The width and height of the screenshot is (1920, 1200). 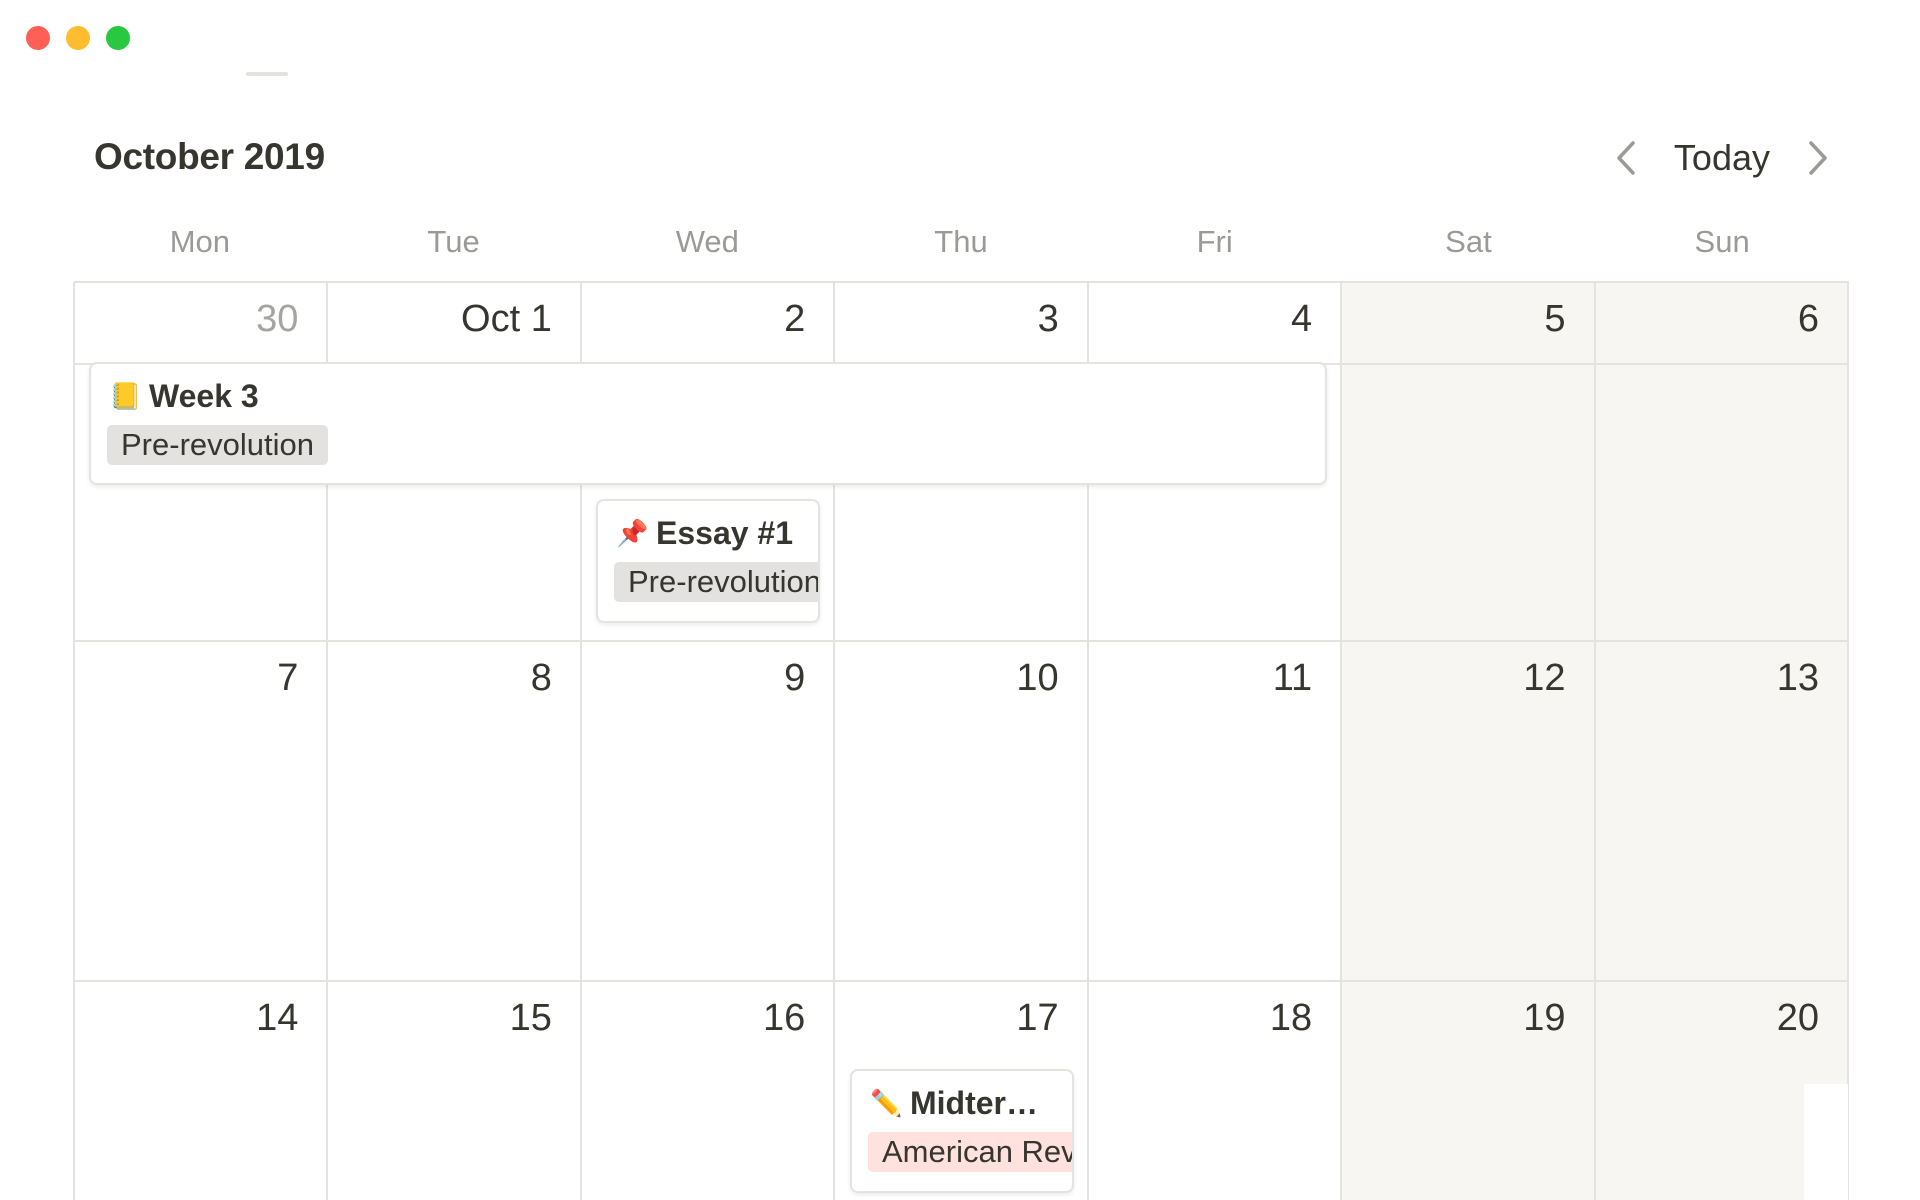 I want to click on day-cell: 10, so click(x=962, y=811).